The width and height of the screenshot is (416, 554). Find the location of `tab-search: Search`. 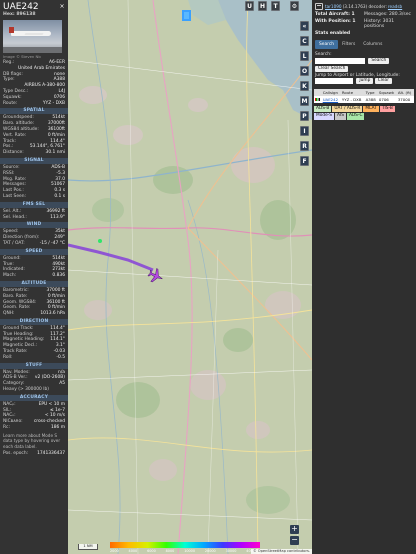

tab-search: Search is located at coordinates (327, 44).